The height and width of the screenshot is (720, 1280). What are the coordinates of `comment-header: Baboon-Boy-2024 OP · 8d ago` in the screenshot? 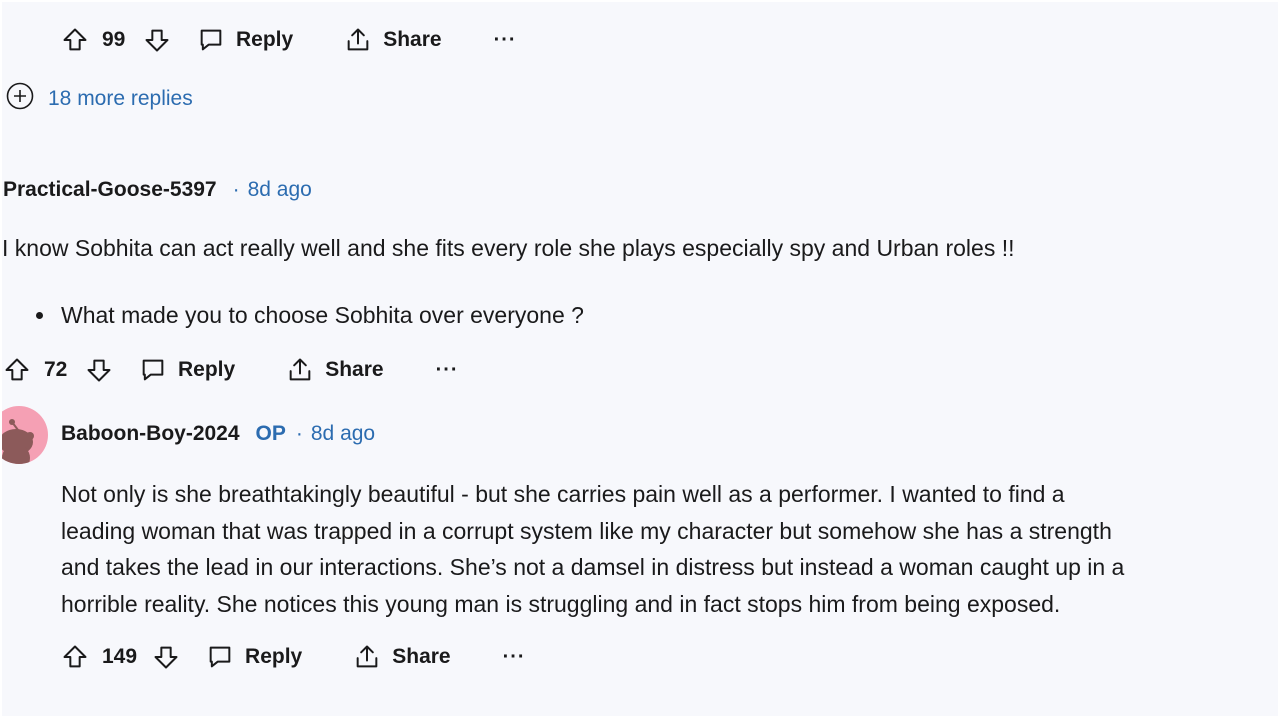 It's located at (218, 434).